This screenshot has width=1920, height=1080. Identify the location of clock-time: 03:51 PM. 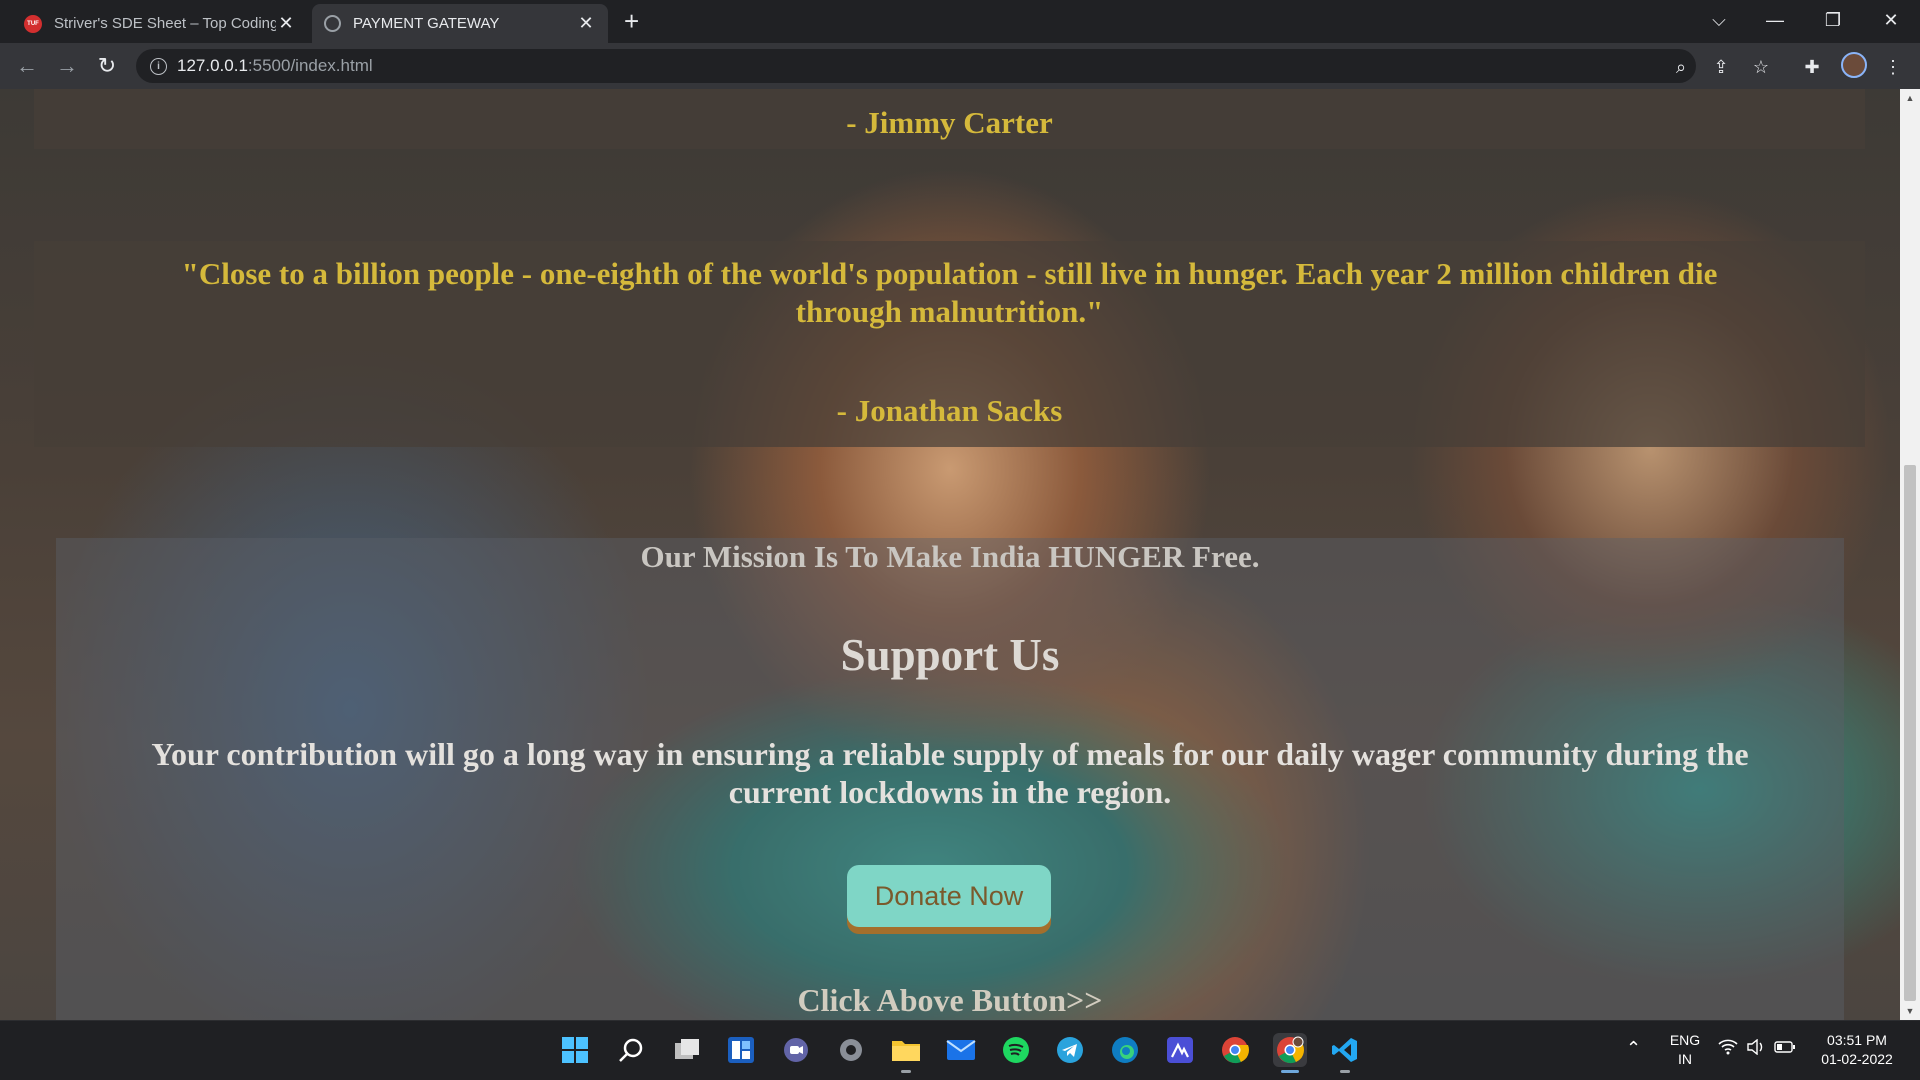
(1857, 1040).